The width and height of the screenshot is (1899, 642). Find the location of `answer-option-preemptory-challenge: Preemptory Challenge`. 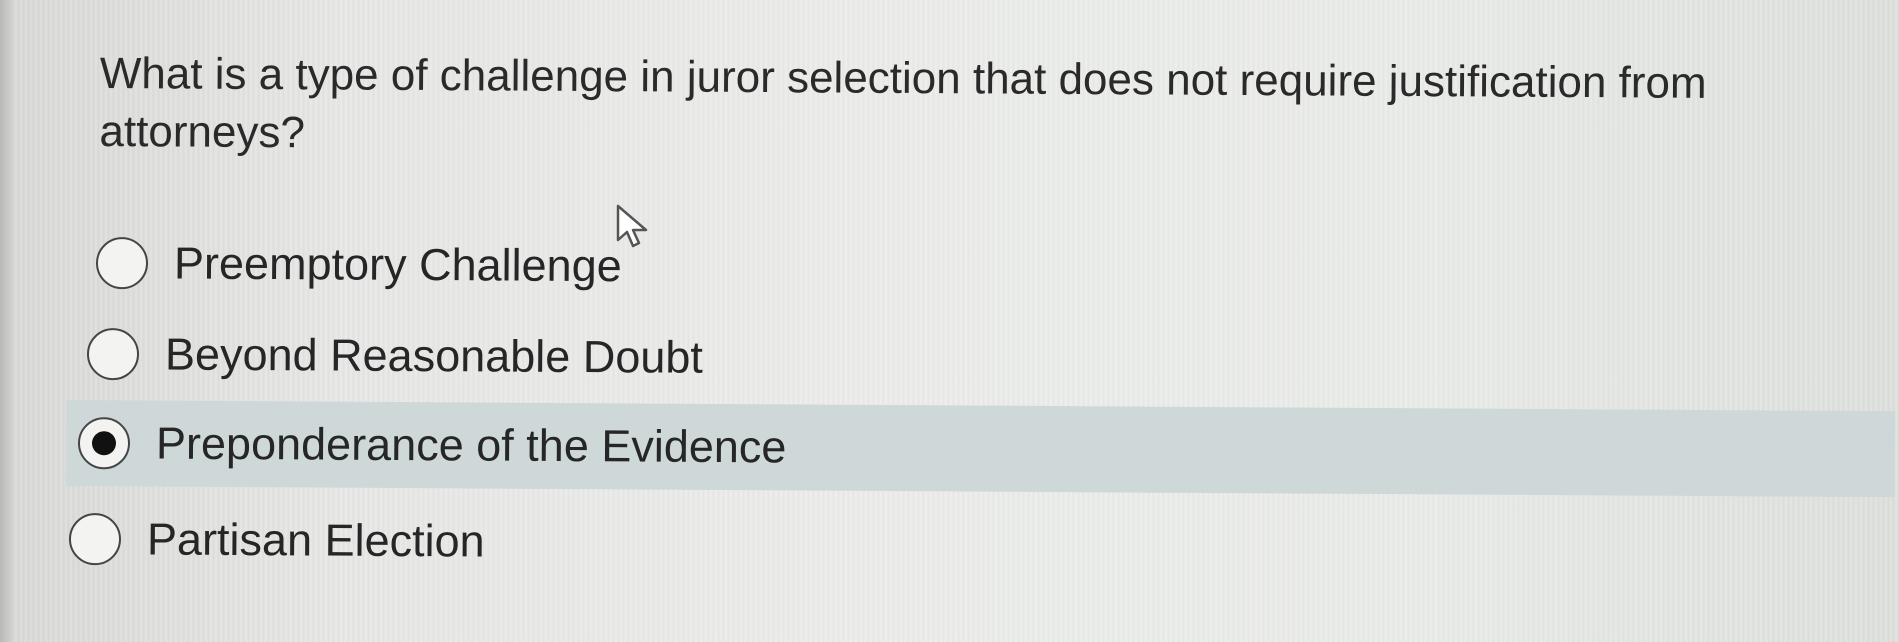

answer-option-preemptory-challenge: Preemptory Challenge is located at coordinates (406, 265).